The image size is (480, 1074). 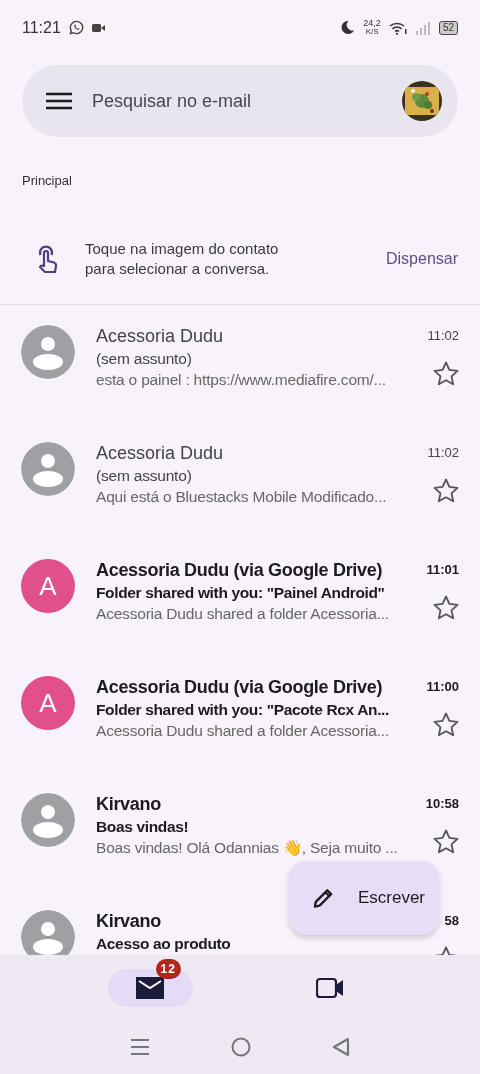 What do you see at coordinates (241, 593) in the screenshot?
I see `subject: Folder shared with you: "Painel Android"` at bounding box center [241, 593].